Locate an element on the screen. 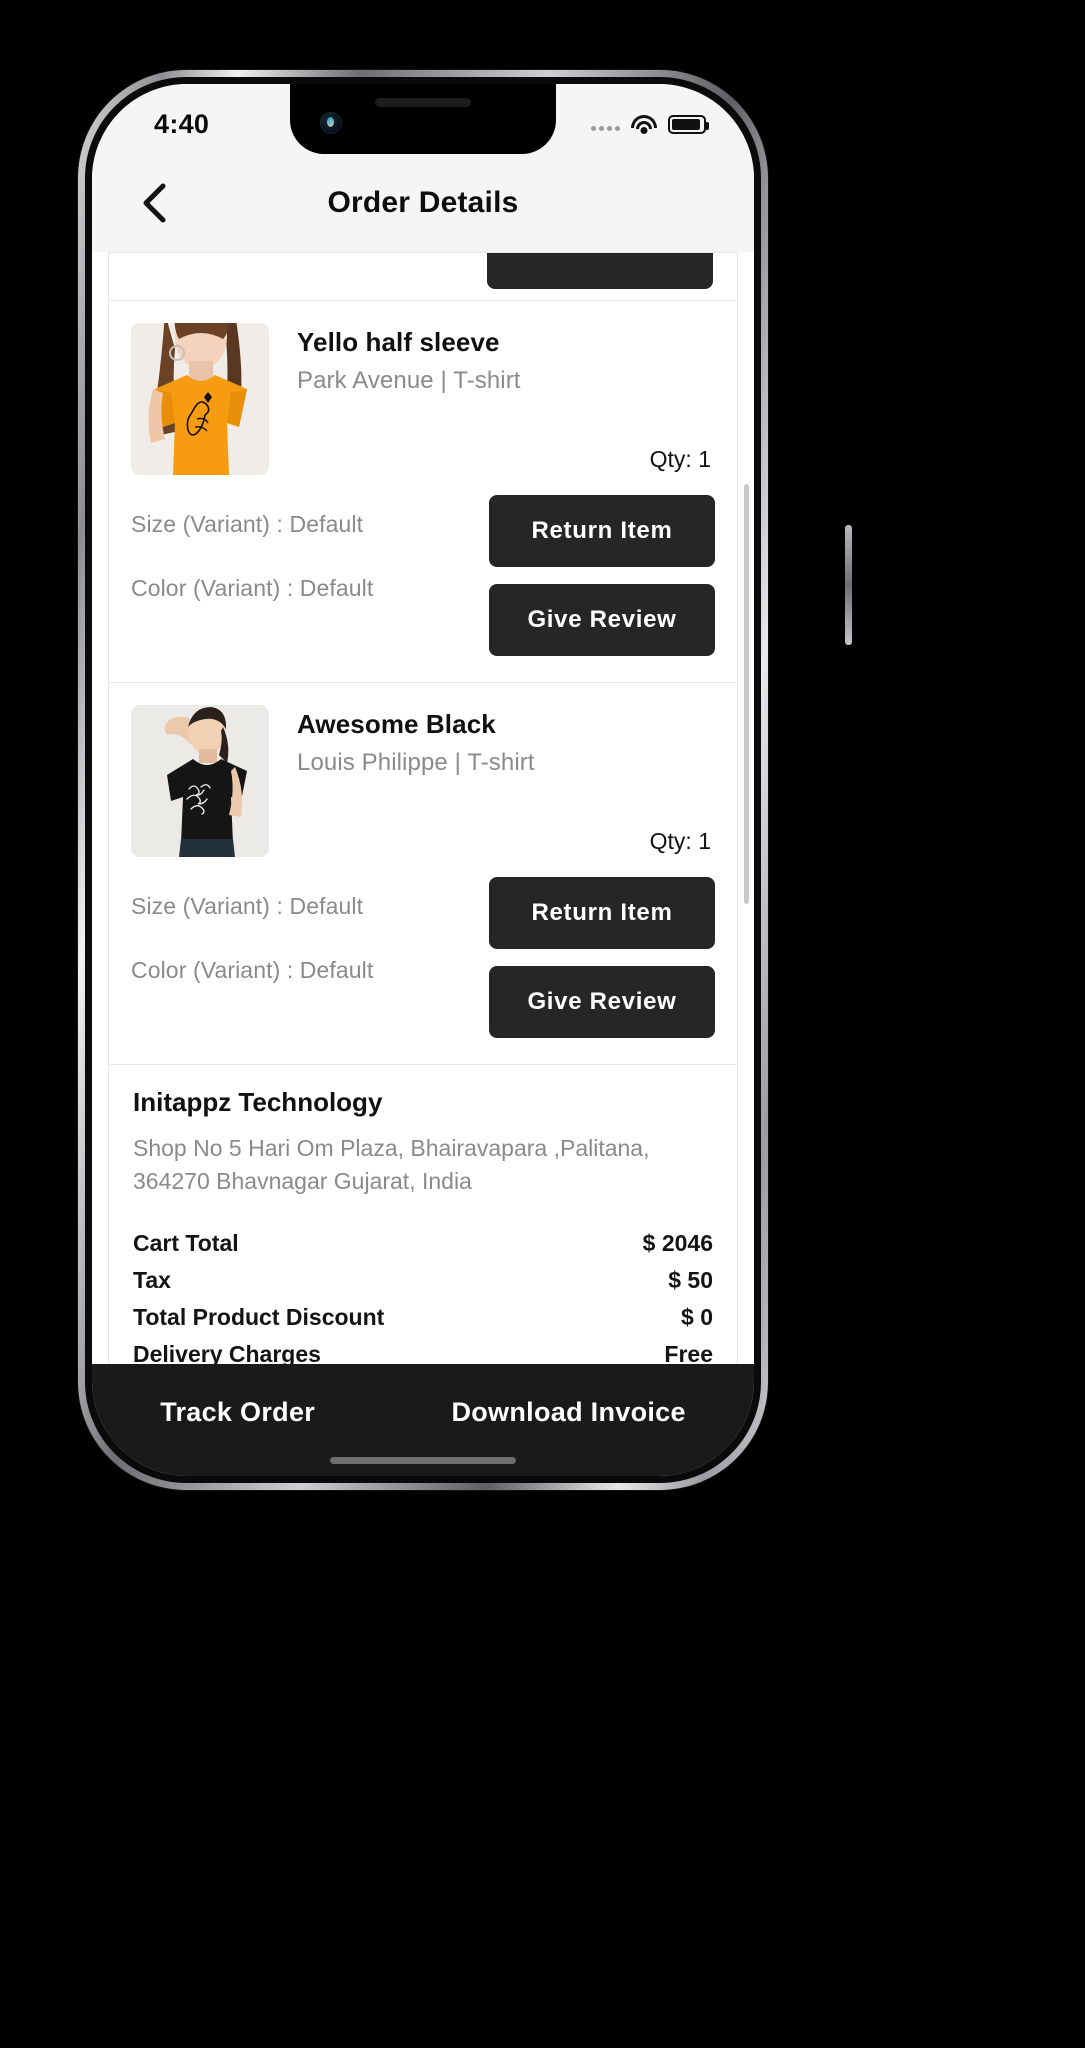 The width and height of the screenshot is (1085, 2048). app-bar: Order Details is located at coordinates (423, 203).